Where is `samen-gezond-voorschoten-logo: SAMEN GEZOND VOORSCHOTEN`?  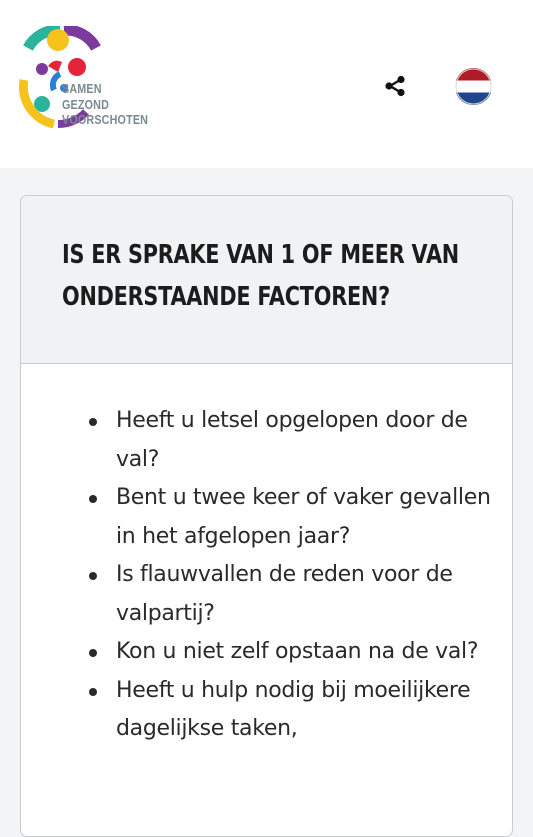 samen-gezond-voorschoten-logo: SAMEN GEZOND VOORSCHOTEN is located at coordinates (85, 85).